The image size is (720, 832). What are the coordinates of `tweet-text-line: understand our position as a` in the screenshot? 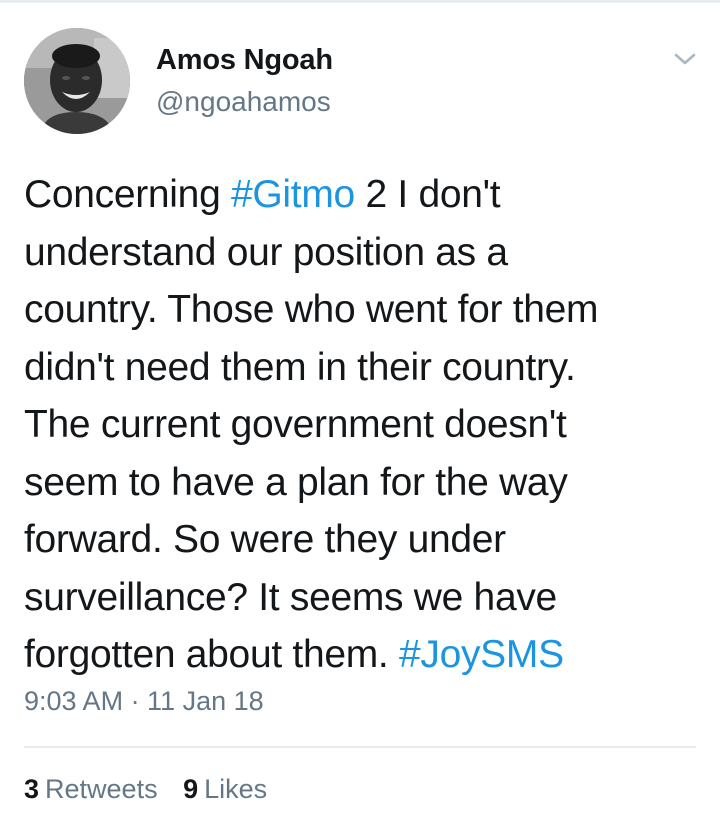 It's located at (362, 253).